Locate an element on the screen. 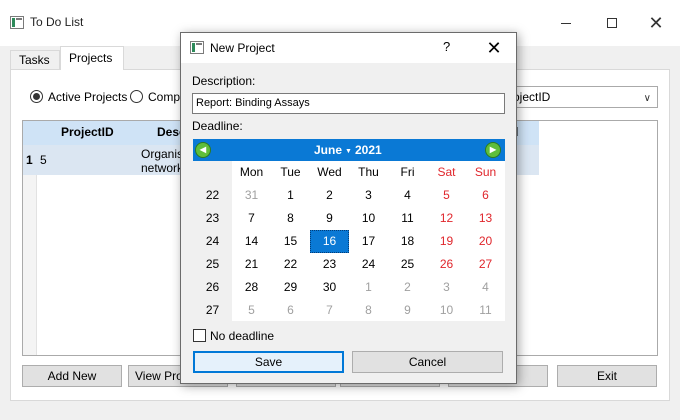 This screenshot has height=420, width=680. description-input: Report: Binding Assays is located at coordinates (348, 103).